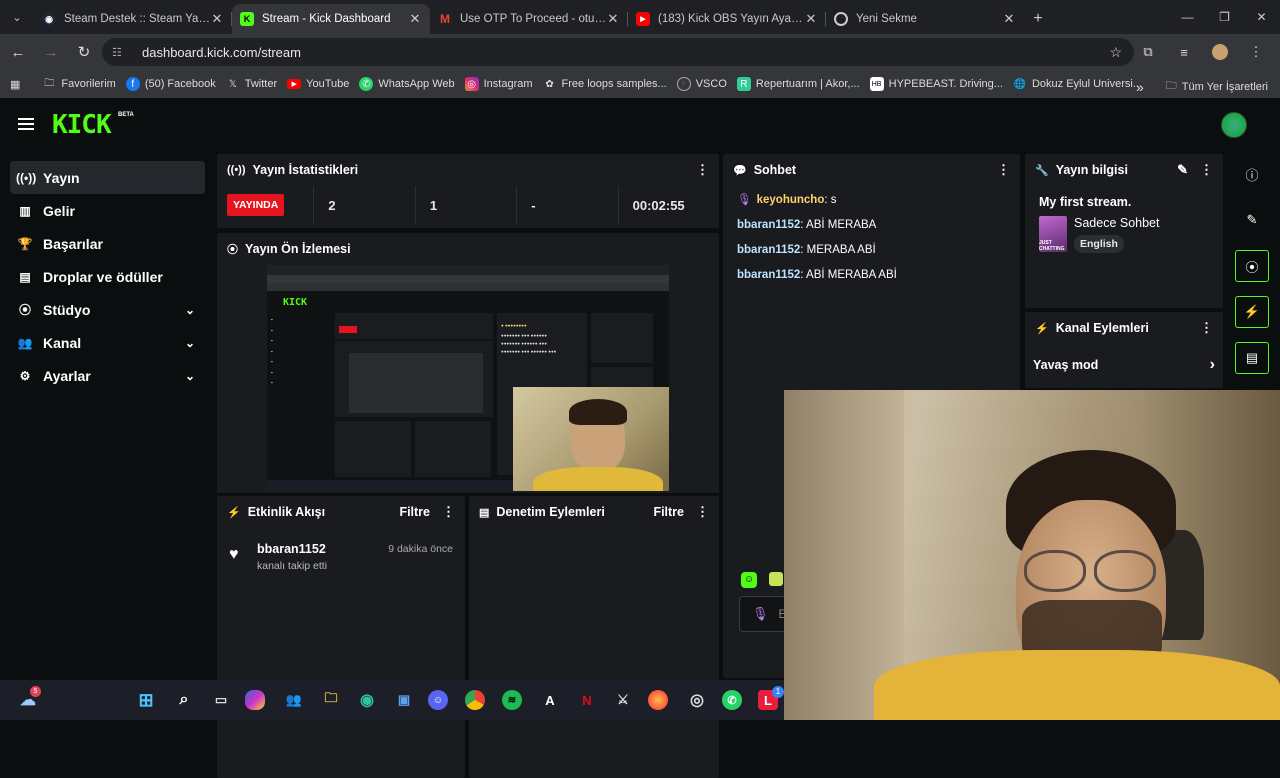 Image resolution: width=1280 pixels, height=778 pixels. What do you see at coordinates (1252, 174) in the screenshot?
I see `info-icon: ⓘ` at bounding box center [1252, 174].